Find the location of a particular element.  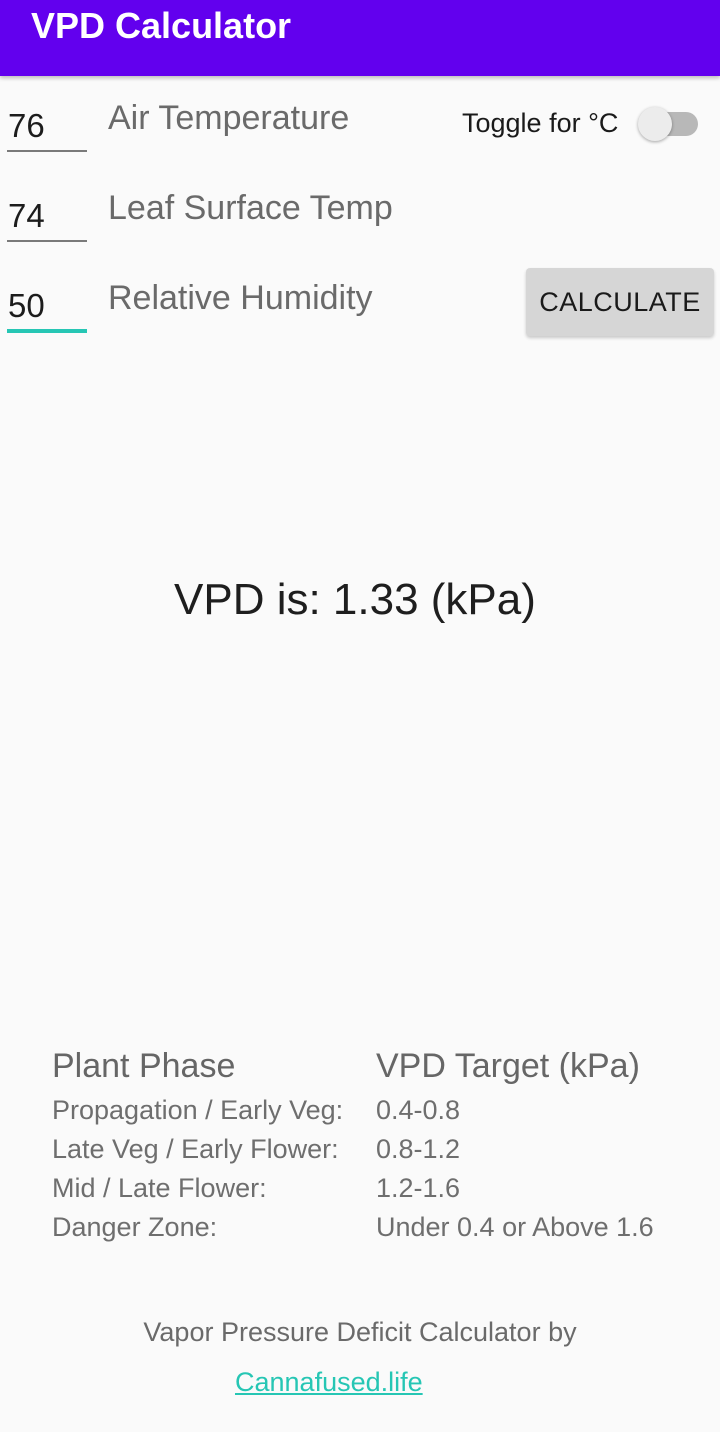

celsius-toggle-label: Toggle for °C is located at coordinates (540, 123).